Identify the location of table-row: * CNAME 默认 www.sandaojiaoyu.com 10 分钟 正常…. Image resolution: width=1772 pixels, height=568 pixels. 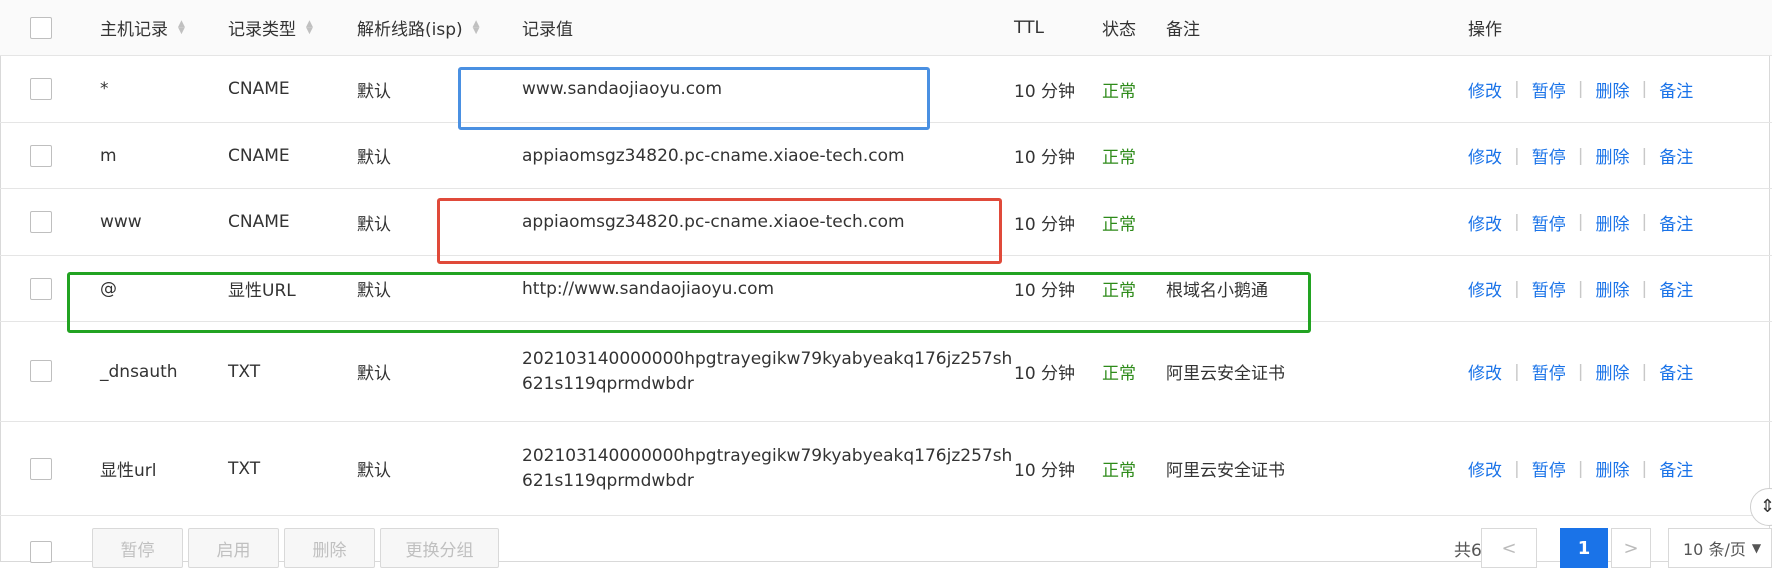
(886, 89).